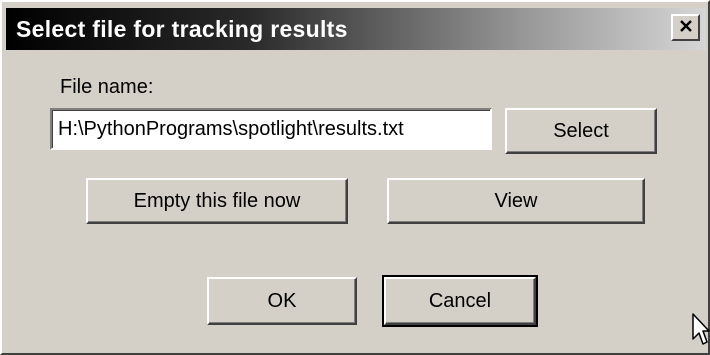 The height and width of the screenshot is (355, 710). What do you see at coordinates (217, 201) in the screenshot?
I see `empty-file-button: Empty this file now` at bounding box center [217, 201].